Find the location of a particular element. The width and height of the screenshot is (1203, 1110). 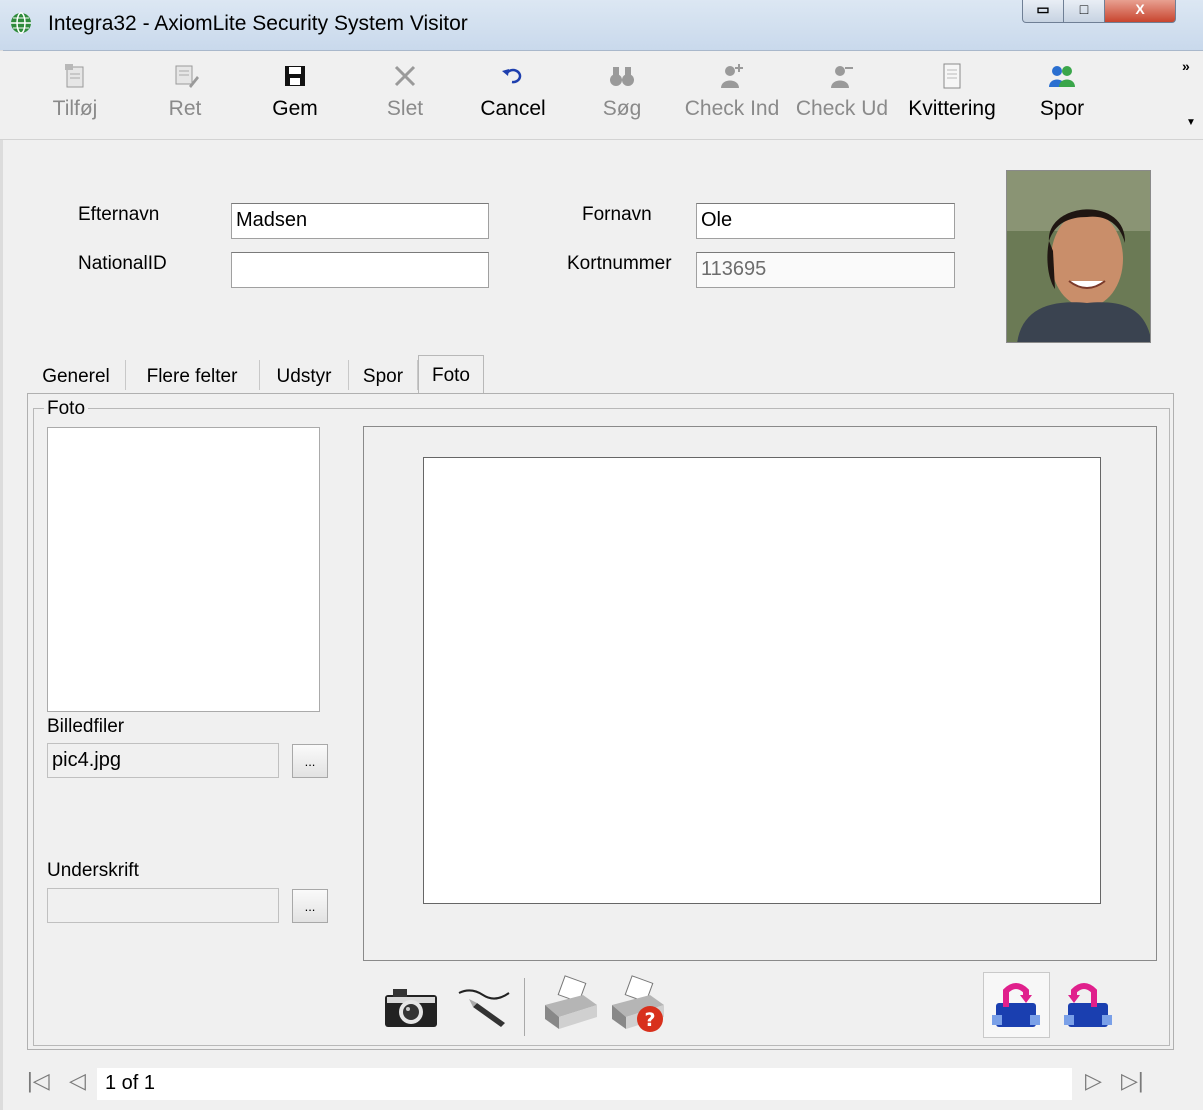

cancel-button: Cancel is located at coordinates (513, 95).